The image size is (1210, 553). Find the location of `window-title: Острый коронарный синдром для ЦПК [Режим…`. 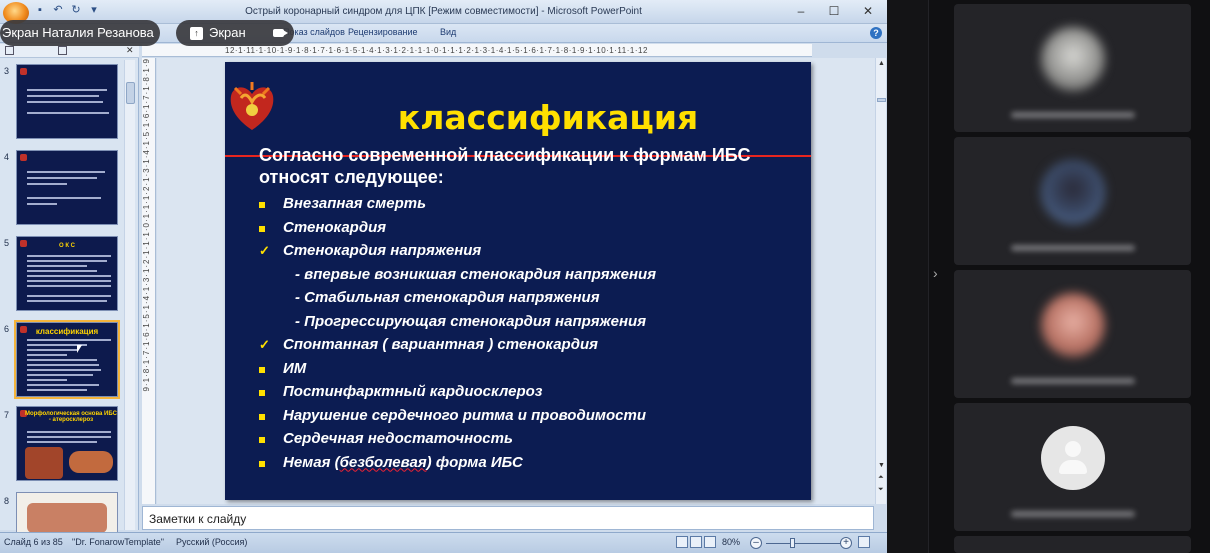

window-title: Острый коронарный синдром для ЦПК [Режим… is located at coordinates (443, 11).